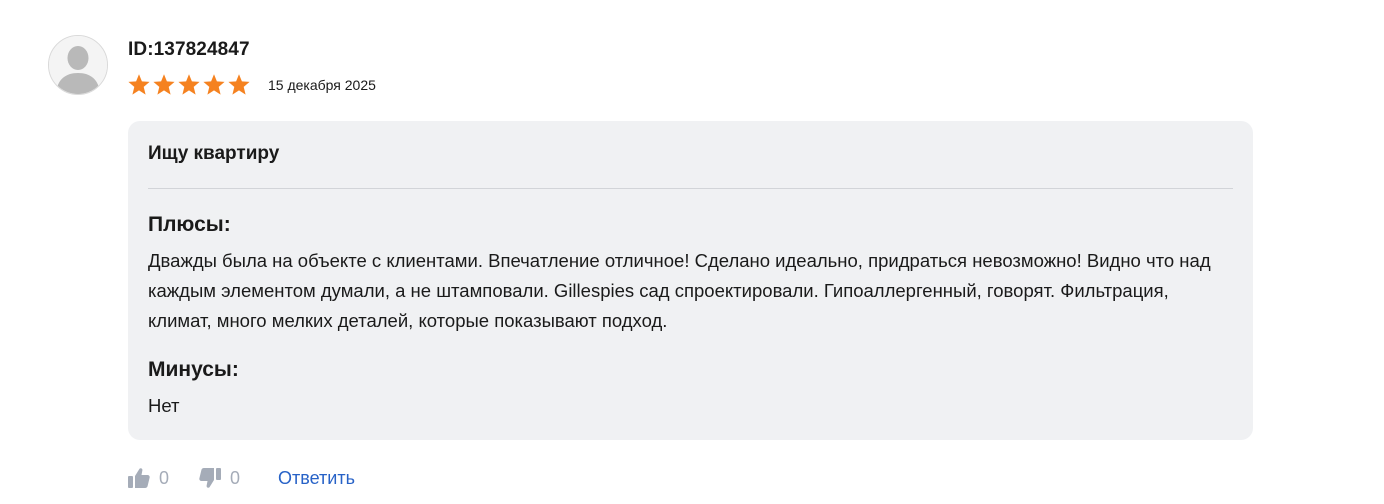 This screenshot has height=504, width=1384. What do you see at coordinates (690, 188) in the screenshot?
I see `divider` at bounding box center [690, 188].